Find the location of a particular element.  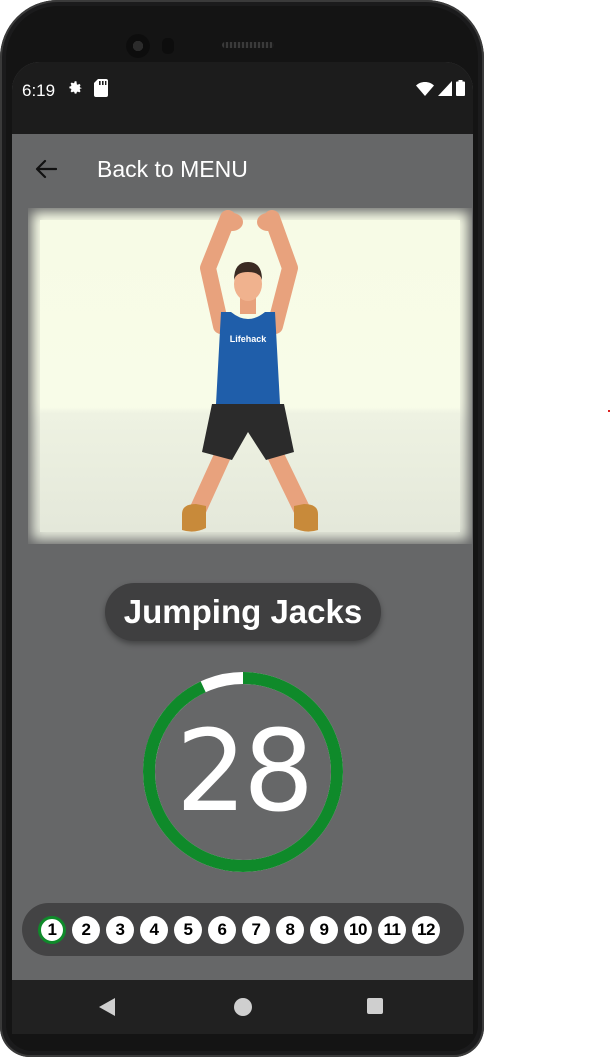

wifi-icon is located at coordinates (425, 88).